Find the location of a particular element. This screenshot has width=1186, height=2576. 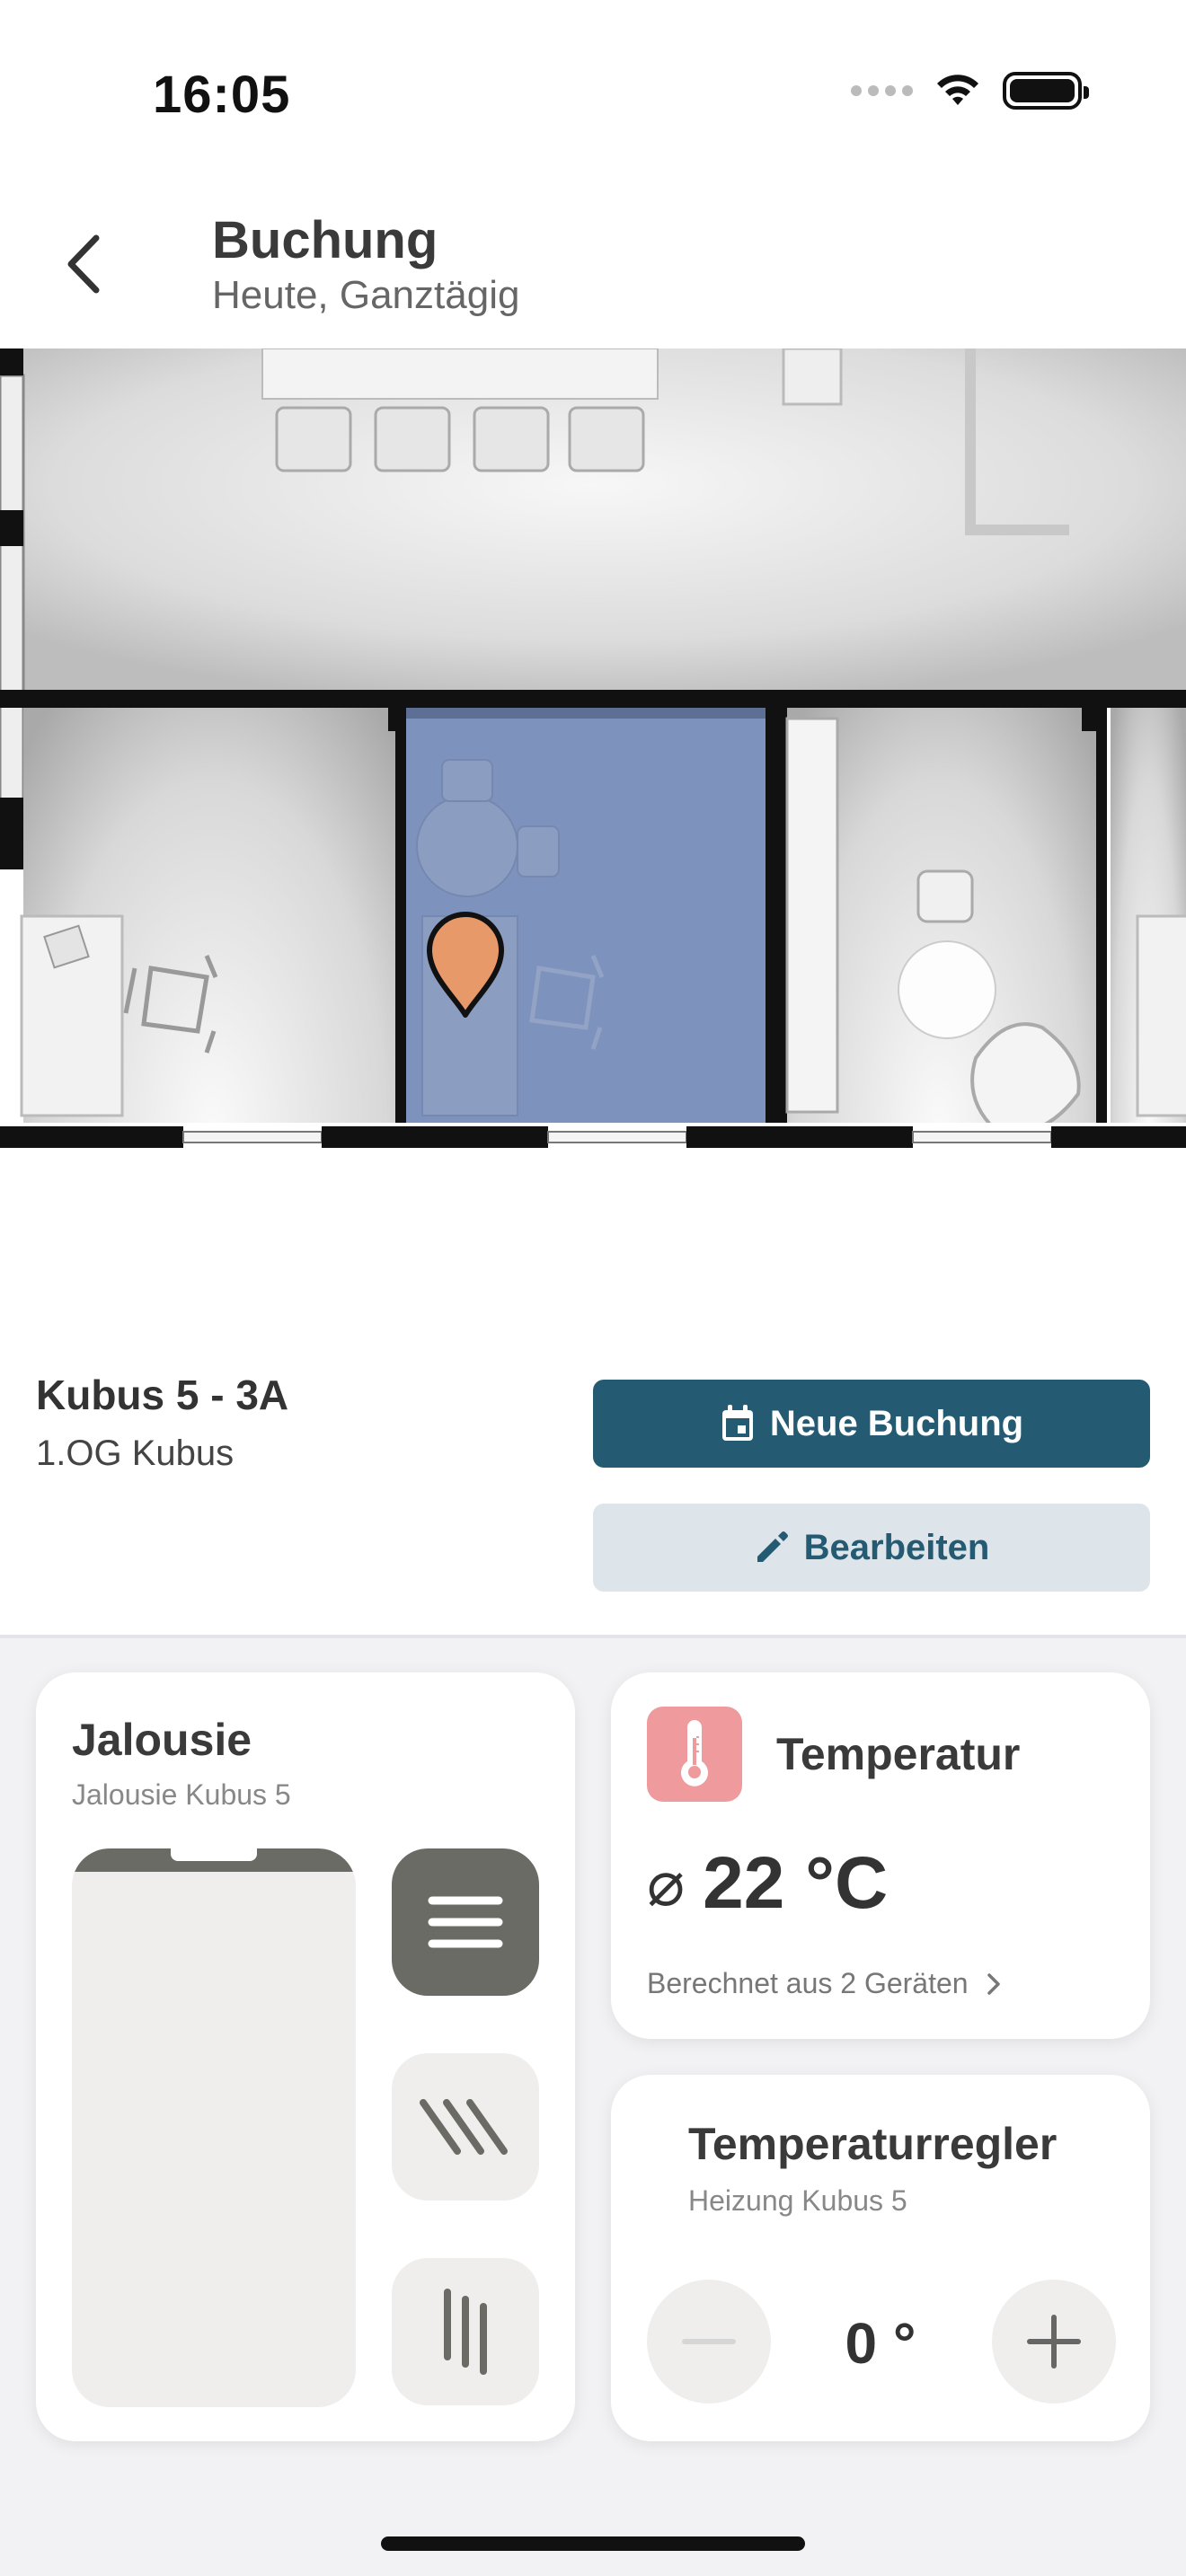

blind-open-icon is located at coordinates (465, 2332).